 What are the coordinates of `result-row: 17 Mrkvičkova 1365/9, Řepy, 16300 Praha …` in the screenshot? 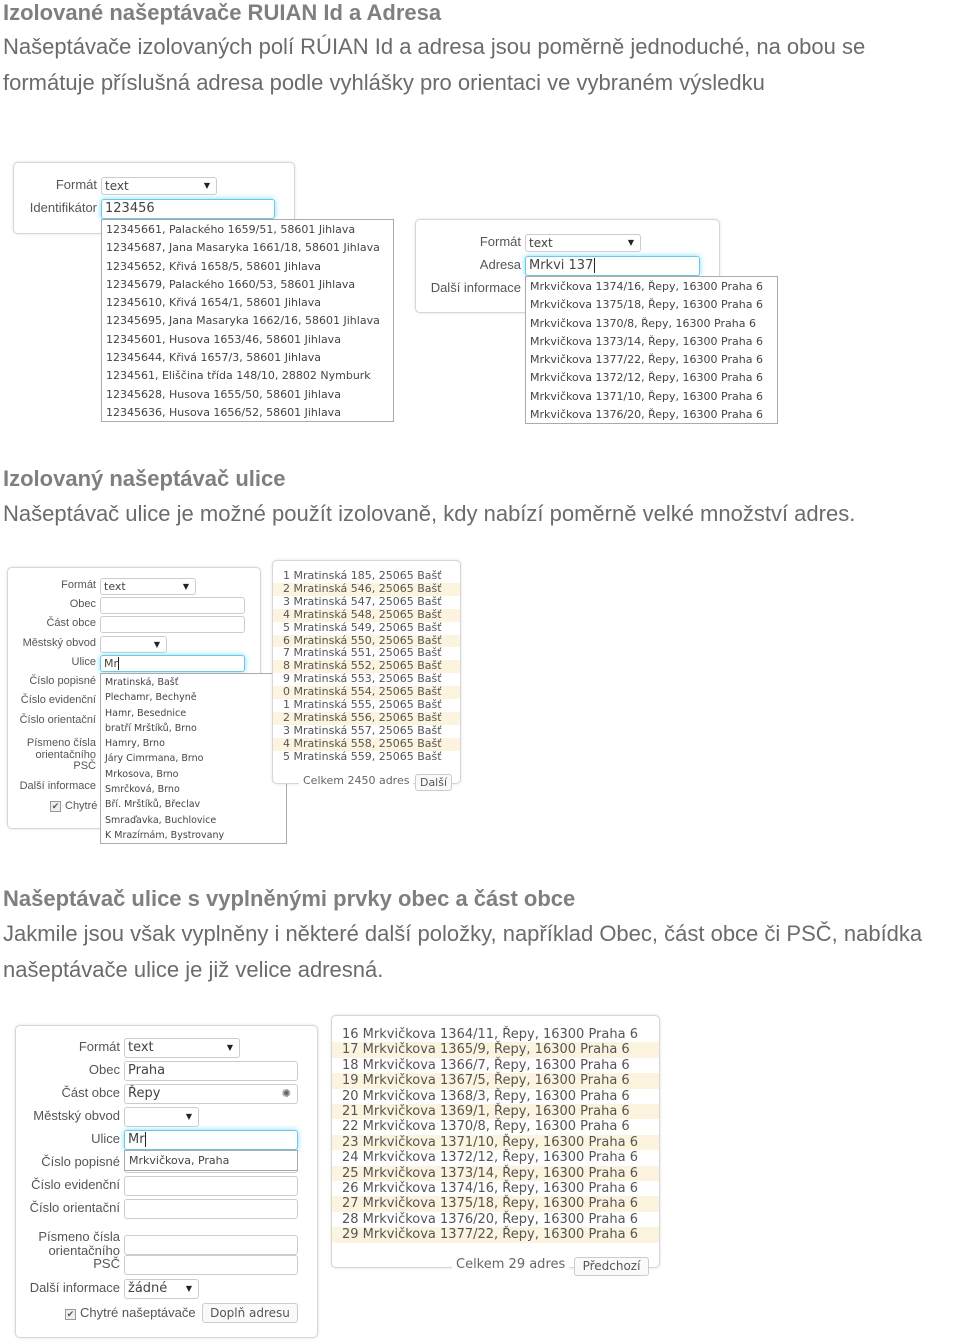 It's located at (495, 1050).